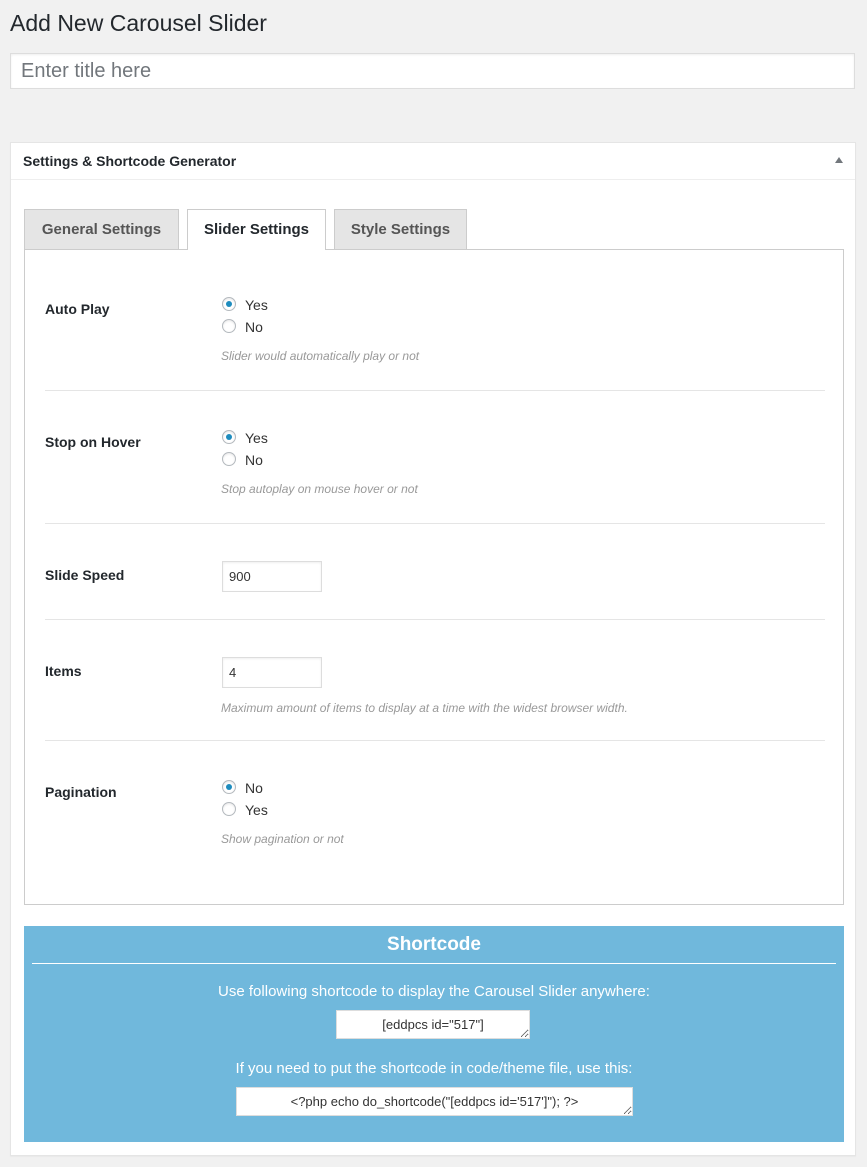 This screenshot has height=1167, width=867. What do you see at coordinates (272, 672) in the screenshot?
I see `items-input` at bounding box center [272, 672].